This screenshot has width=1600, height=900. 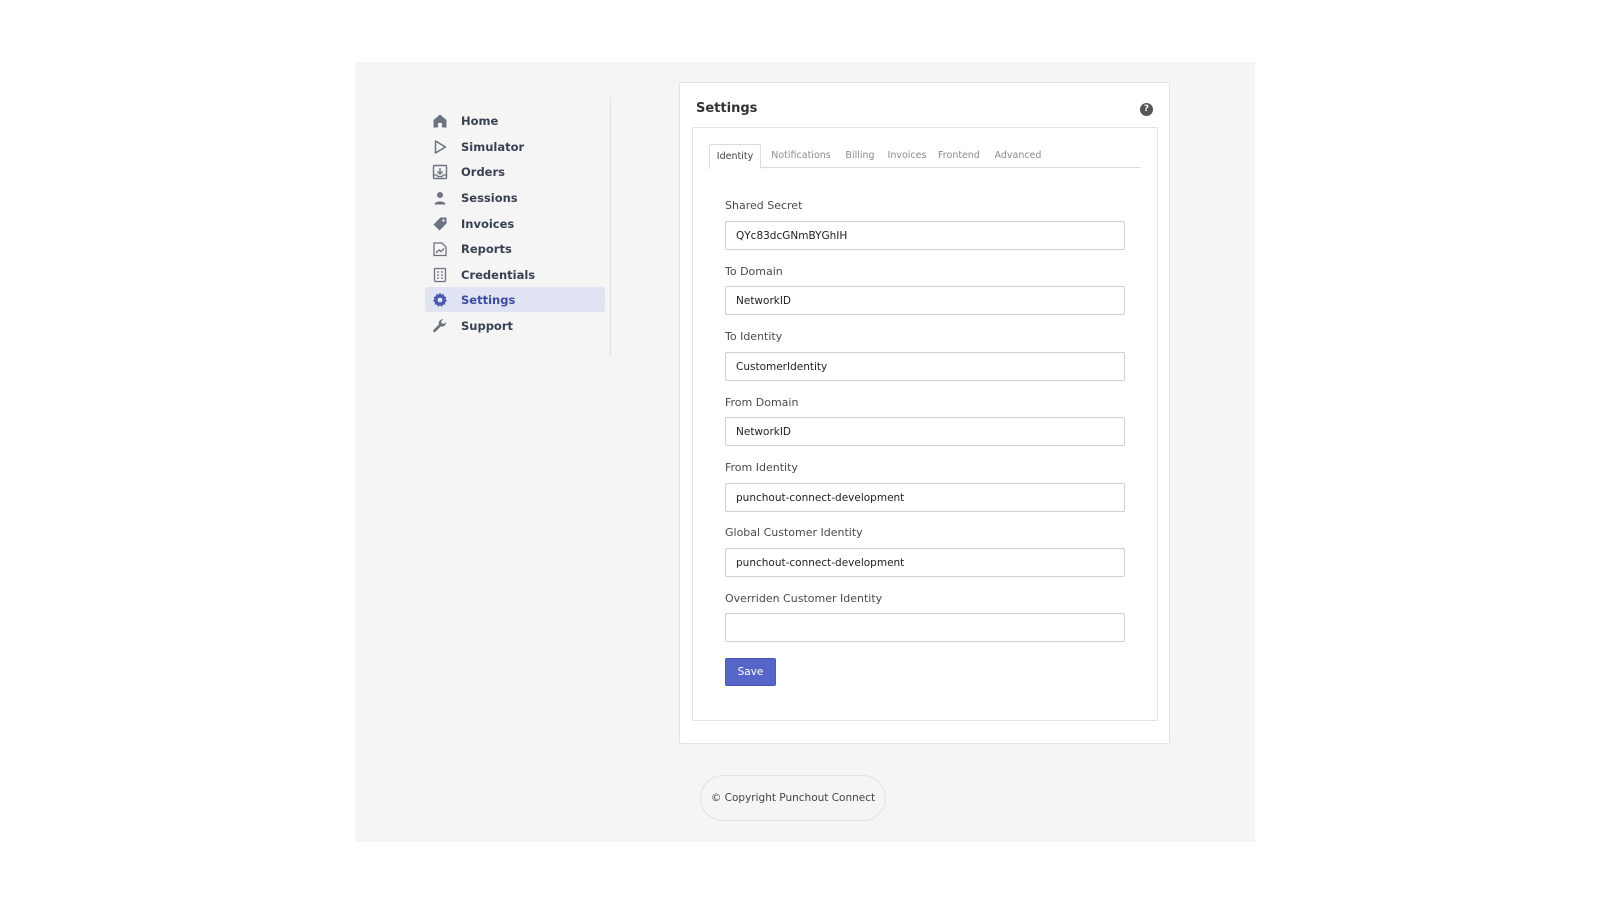 What do you see at coordinates (440, 121) in the screenshot?
I see `home-icon` at bounding box center [440, 121].